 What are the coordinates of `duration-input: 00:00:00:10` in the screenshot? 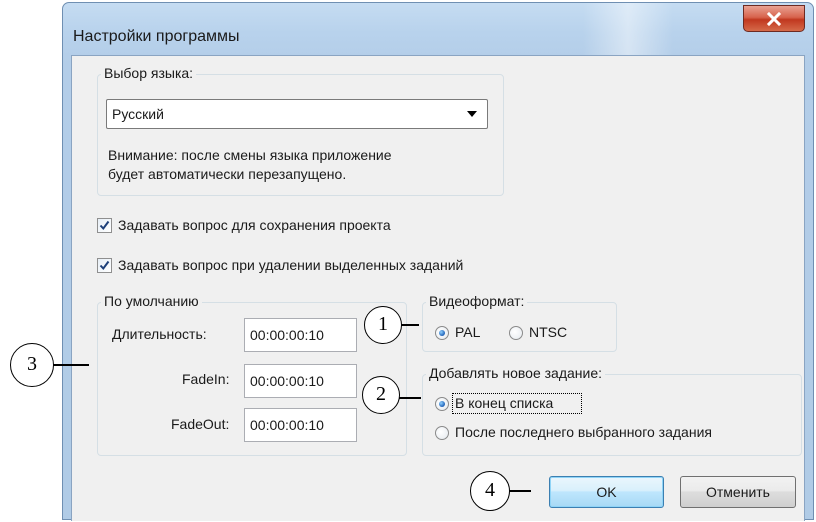 It's located at (300, 335).